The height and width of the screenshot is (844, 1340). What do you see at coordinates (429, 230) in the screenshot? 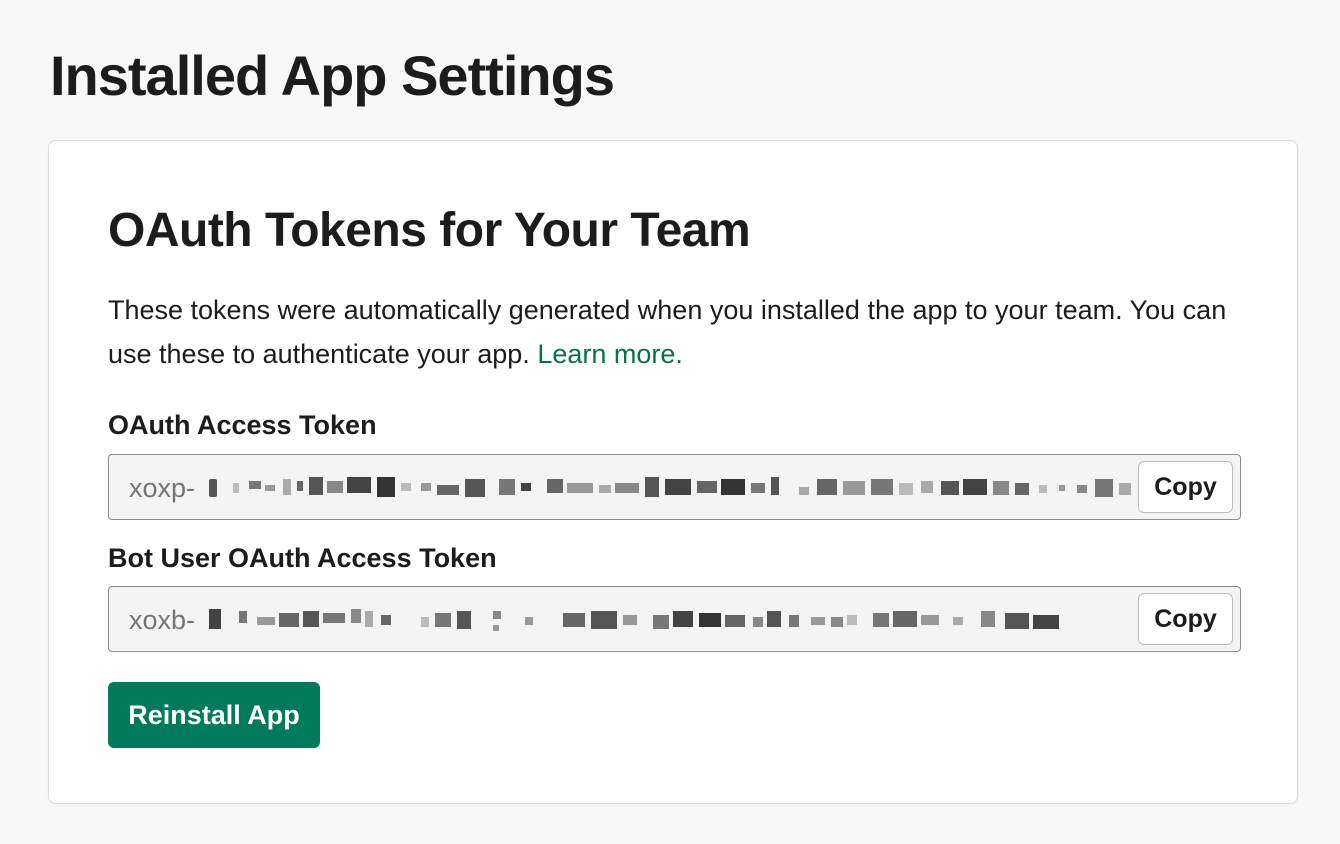
I see `card-title: OAuth Tokens for Your Team` at bounding box center [429, 230].